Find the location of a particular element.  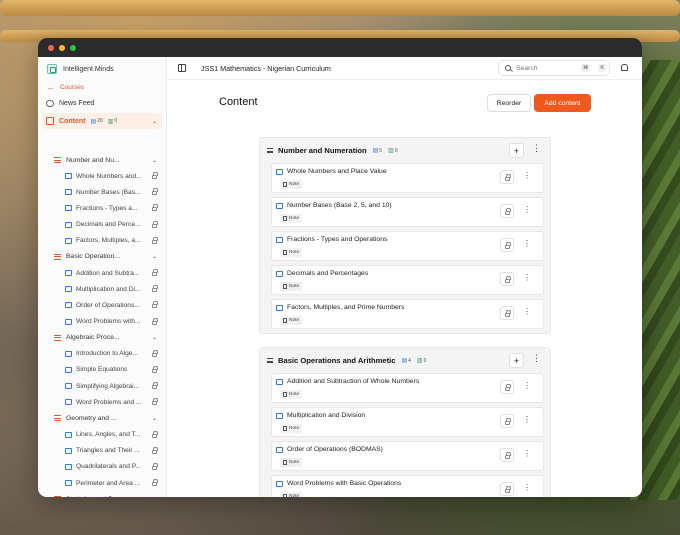

content-card: Number Bases (Base 2, 5, and 10) Note ⋮ is located at coordinates (407, 212).